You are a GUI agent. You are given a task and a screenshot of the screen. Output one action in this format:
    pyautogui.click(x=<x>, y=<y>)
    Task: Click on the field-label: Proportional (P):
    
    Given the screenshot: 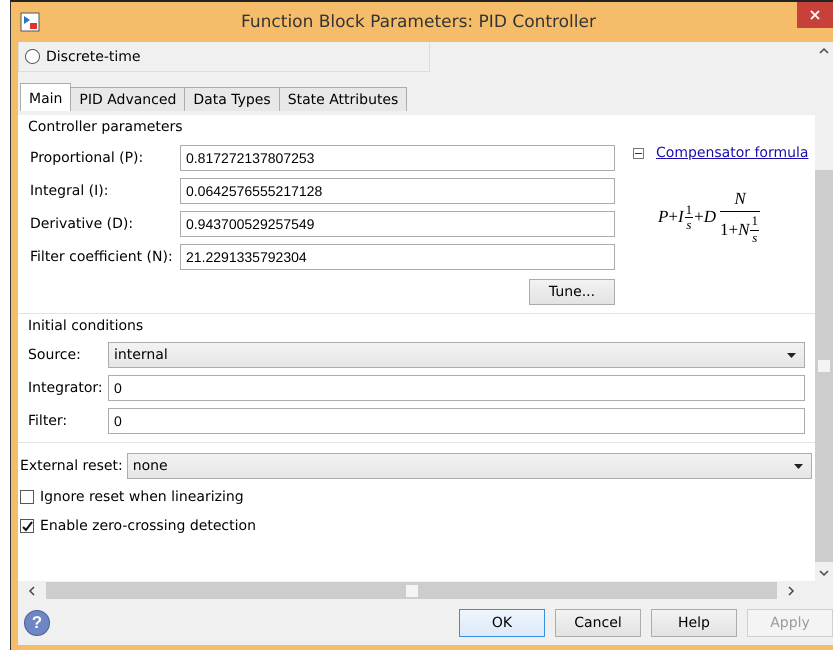 What is the action you would take?
    pyautogui.click(x=87, y=158)
    